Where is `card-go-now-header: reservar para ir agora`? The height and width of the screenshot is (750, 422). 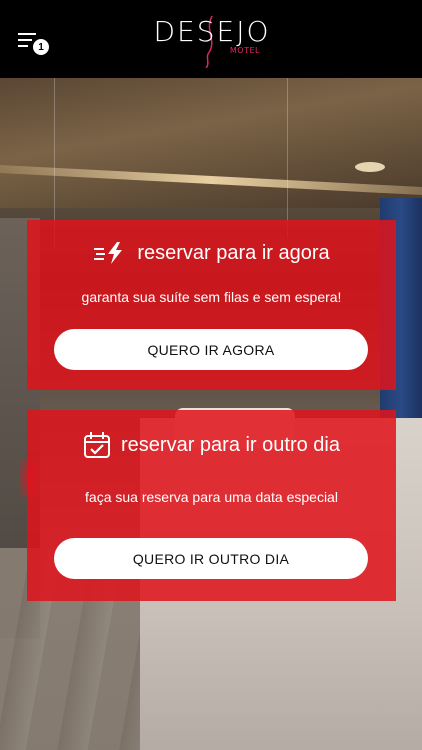
card-go-now-header: reservar para ir agora is located at coordinates (211, 253).